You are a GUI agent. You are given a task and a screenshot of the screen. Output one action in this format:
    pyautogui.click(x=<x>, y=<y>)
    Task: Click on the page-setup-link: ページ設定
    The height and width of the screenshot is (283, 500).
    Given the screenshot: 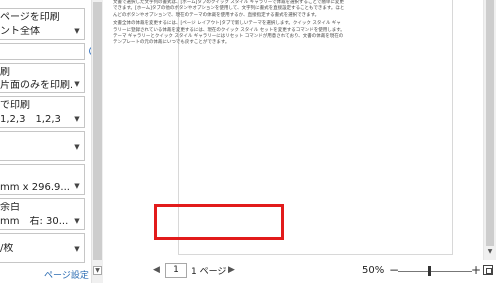 What is the action you would take?
    pyautogui.click(x=66, y=274)
    